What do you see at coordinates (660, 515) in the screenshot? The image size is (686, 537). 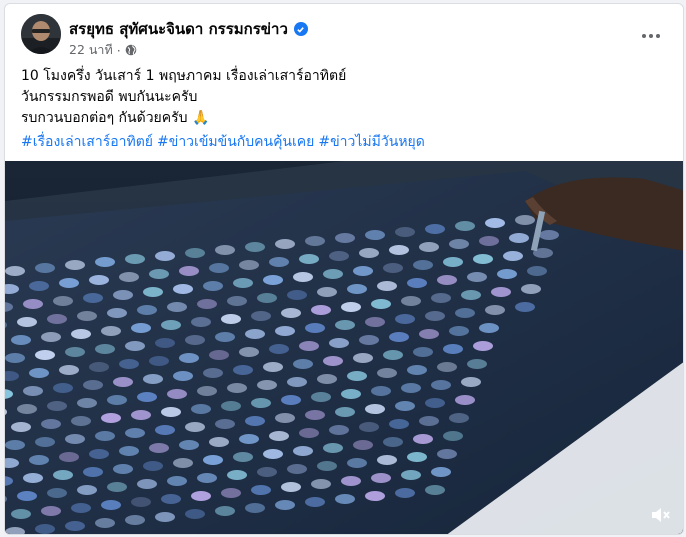 I see `muted-speaker-icon` at bounding box center [660, 515].